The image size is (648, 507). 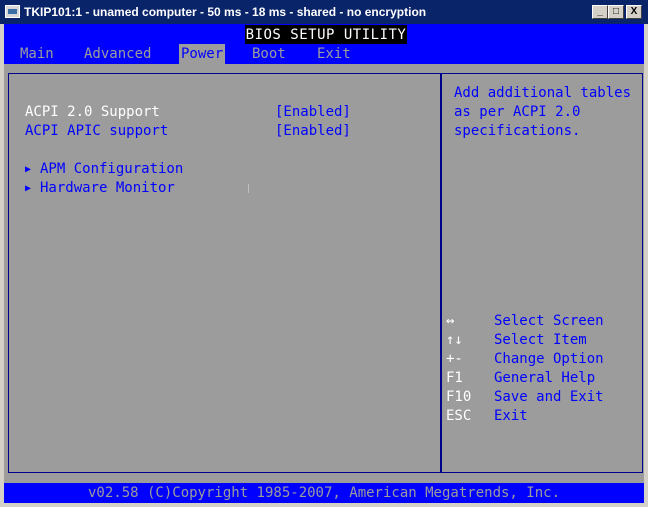 What do you see at coordinates (600, 12) in the screenshot?
I see `minimize-button: _` at bounding box center [600, 12].